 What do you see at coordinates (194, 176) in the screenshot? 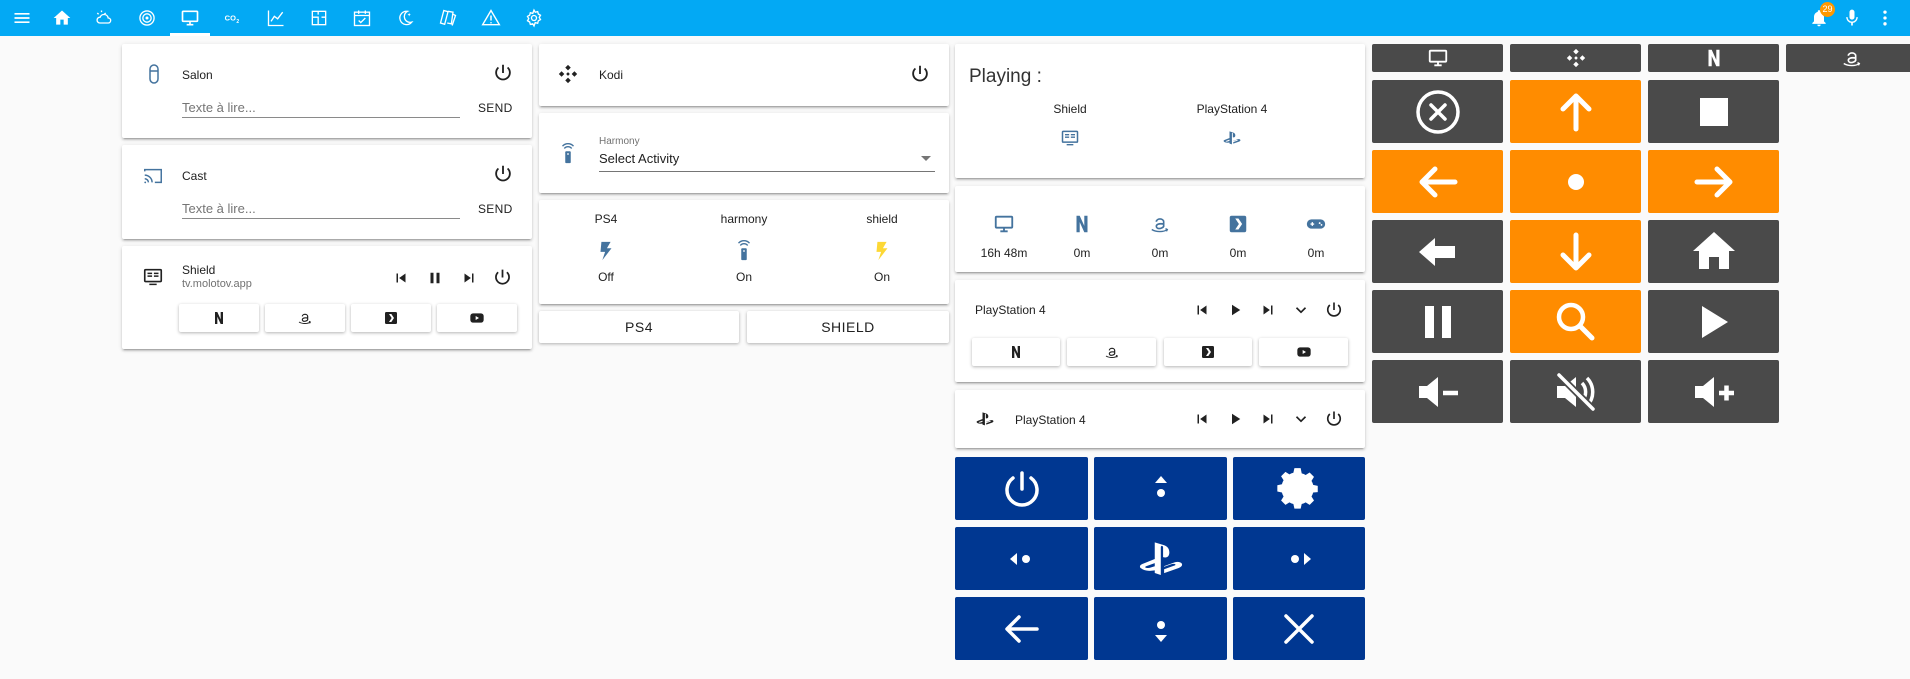
I see `tts-name: Cast` at bounding box center [194, 176].